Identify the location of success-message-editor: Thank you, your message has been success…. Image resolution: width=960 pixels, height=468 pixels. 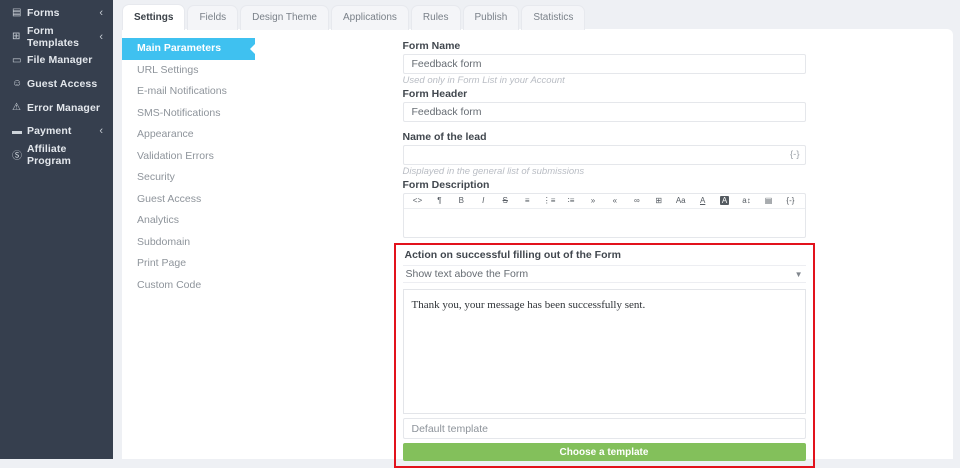
(604, 351).